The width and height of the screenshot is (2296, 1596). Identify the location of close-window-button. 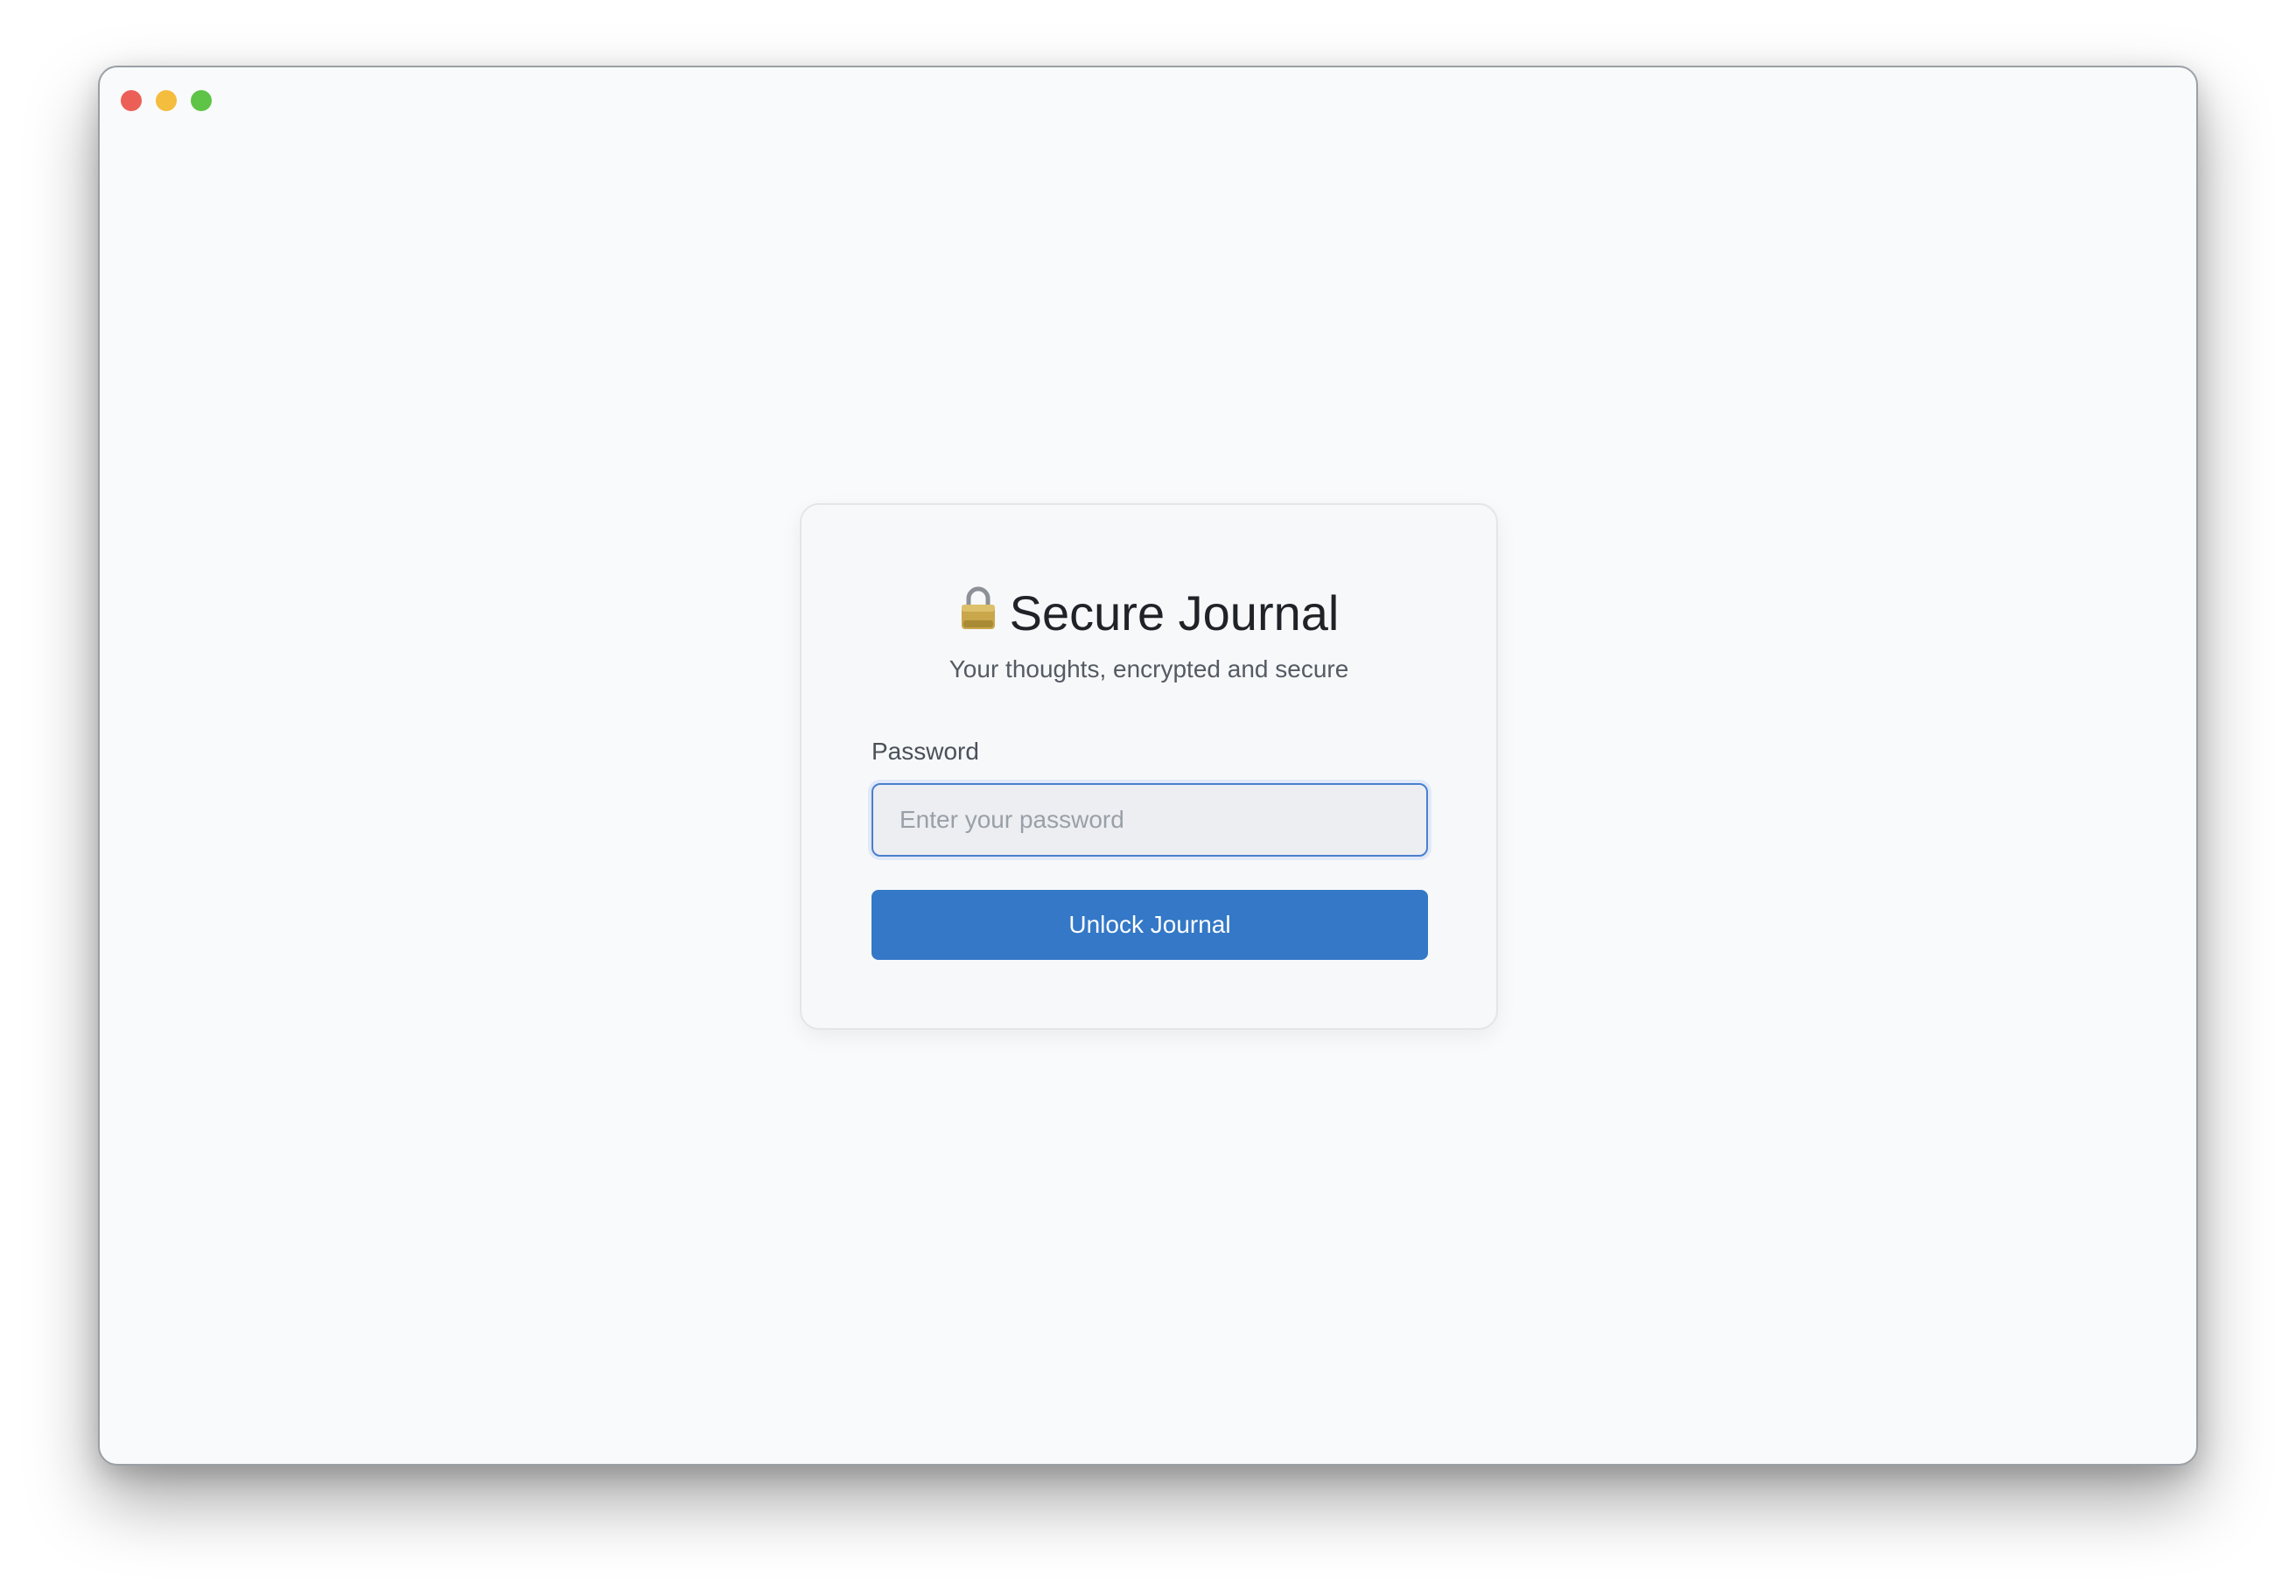
(131, 100).